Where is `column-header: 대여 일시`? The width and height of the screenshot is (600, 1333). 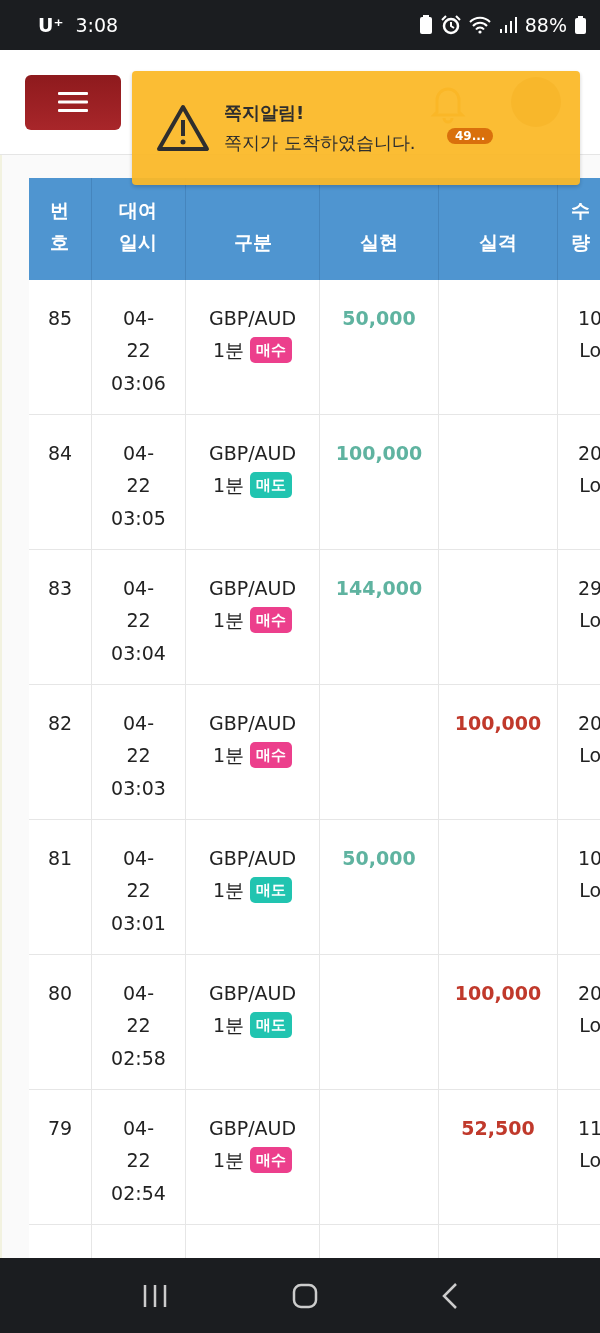
column-header: 대여 일시 is located at coordinates (139, 229).